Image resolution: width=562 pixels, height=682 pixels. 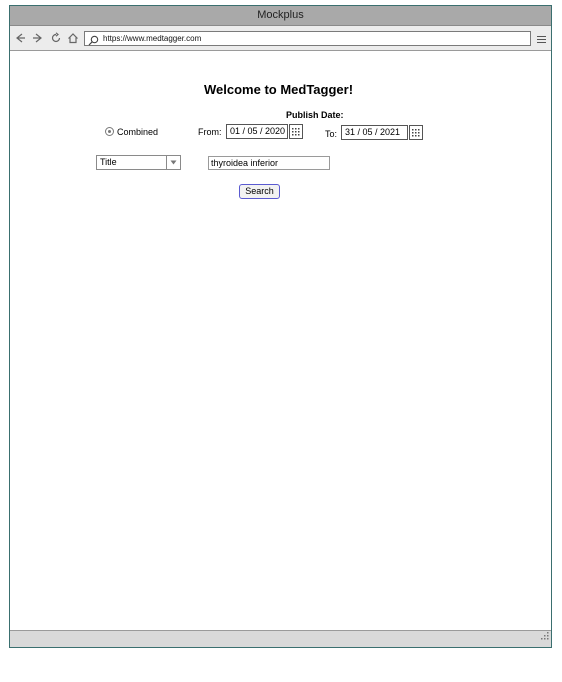 I want to click on menu-icon, so click(x=541, y=41).